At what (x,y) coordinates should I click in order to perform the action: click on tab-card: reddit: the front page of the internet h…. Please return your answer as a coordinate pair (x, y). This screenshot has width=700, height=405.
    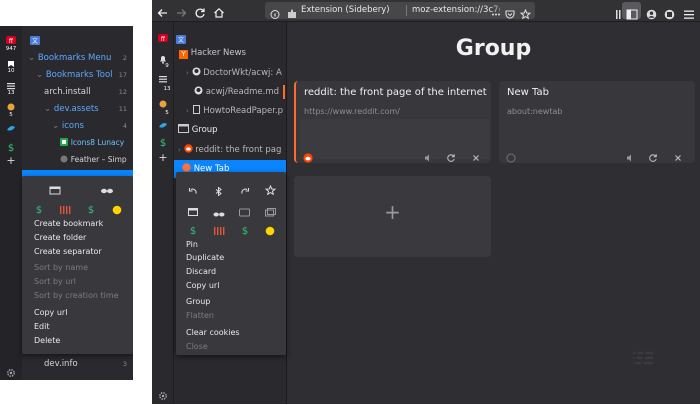
    Looking at the image, I should click on (392, 122).